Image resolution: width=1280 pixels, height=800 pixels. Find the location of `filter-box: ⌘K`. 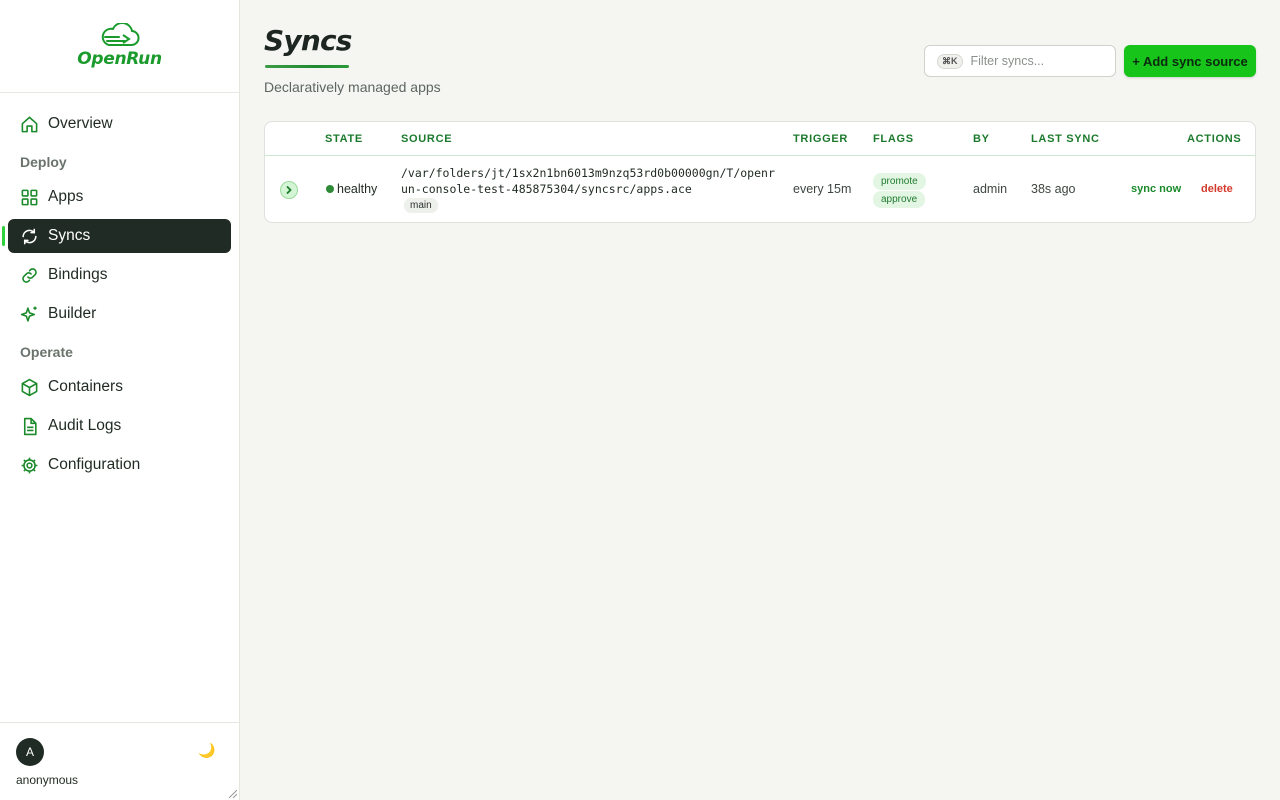

filter-box: ⌘K is located at coordinates (1020, 61).